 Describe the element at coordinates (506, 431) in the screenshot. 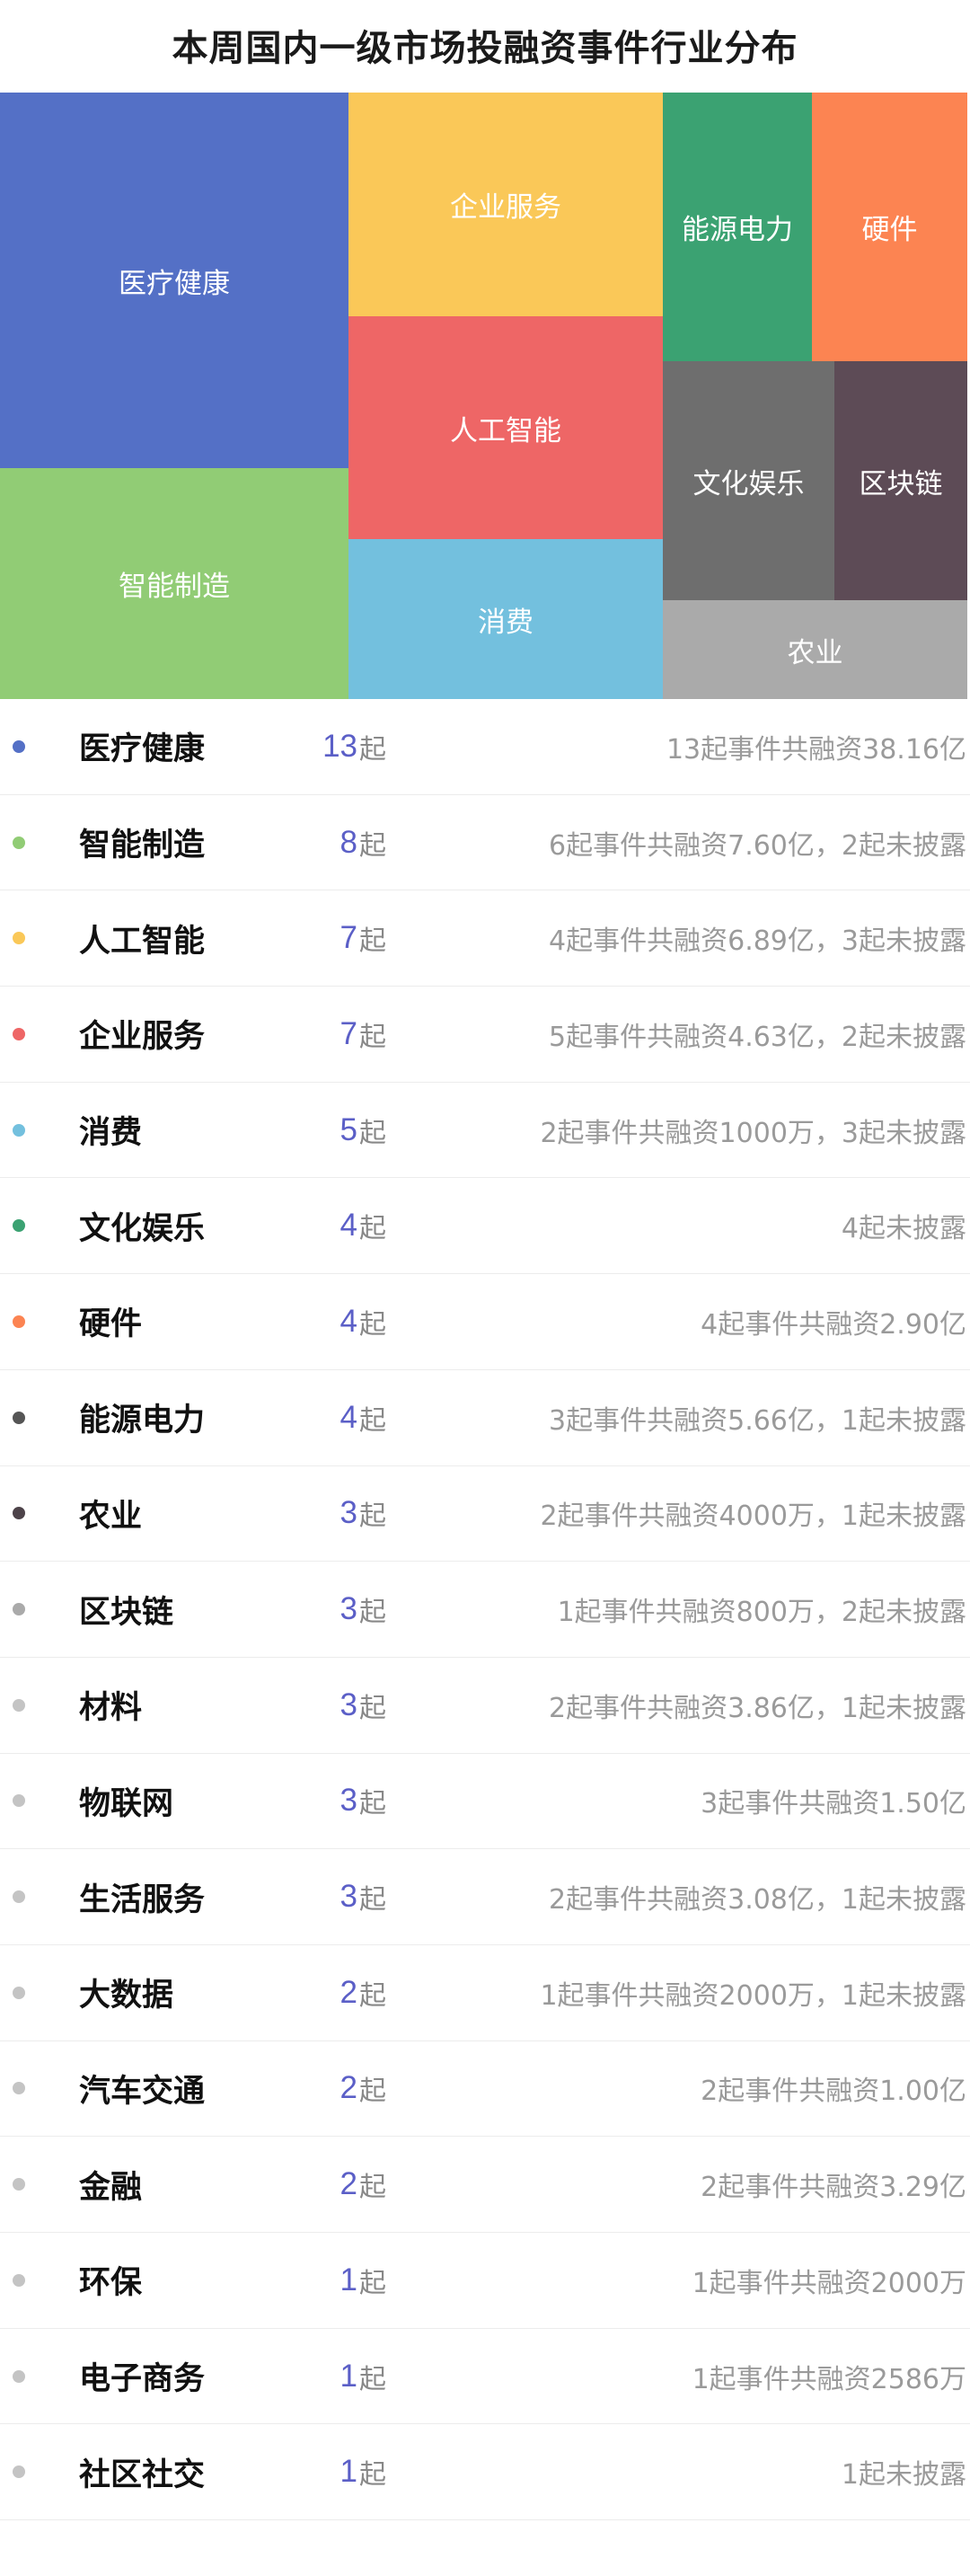

I see `treemap-cell-label: 人工智能` at that location.